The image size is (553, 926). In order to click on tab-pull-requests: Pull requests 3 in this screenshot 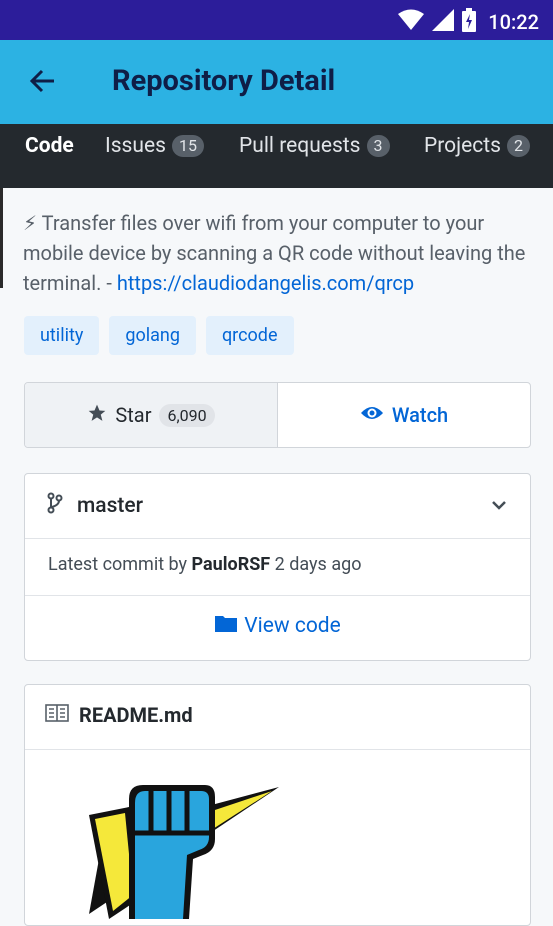, I will do `click(314, 146)`.